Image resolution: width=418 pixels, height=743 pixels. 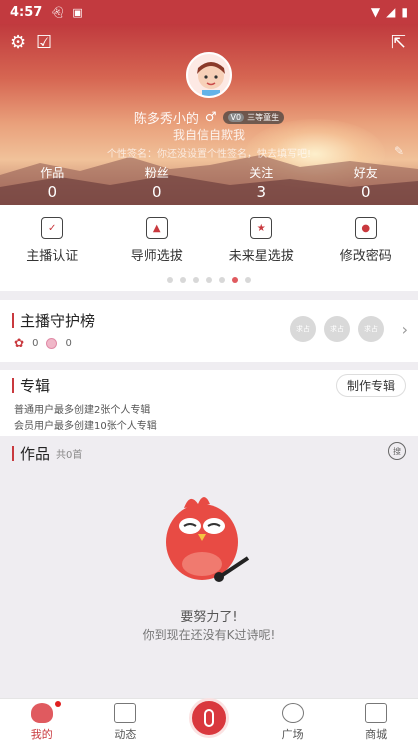 What do you see at coordinates (376, 713) in the screenshot?
I see `shopping-bag-icon` at bounding box center [376, 713].